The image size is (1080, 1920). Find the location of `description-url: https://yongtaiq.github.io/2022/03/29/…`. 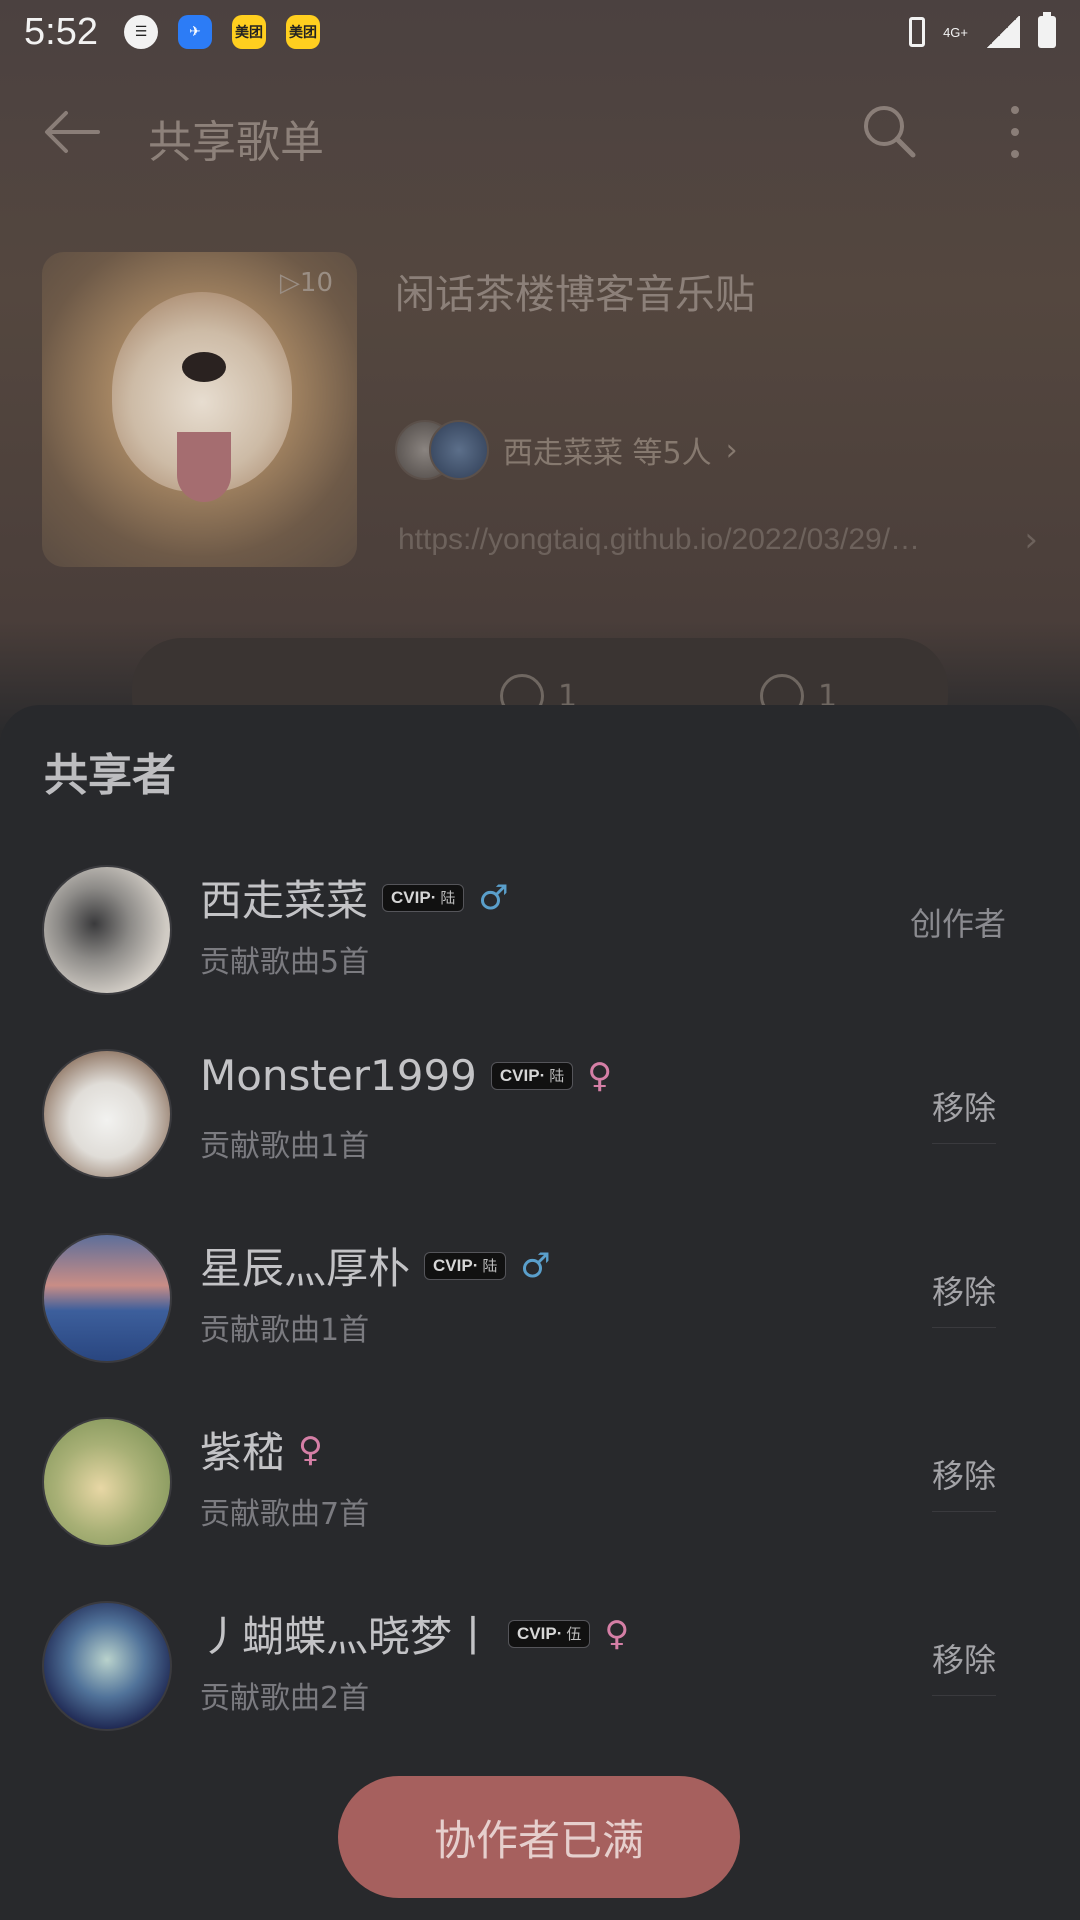

description-url: https://yongtaiq.github.io/2022/03/29/… is located at coordinates (659, 539).